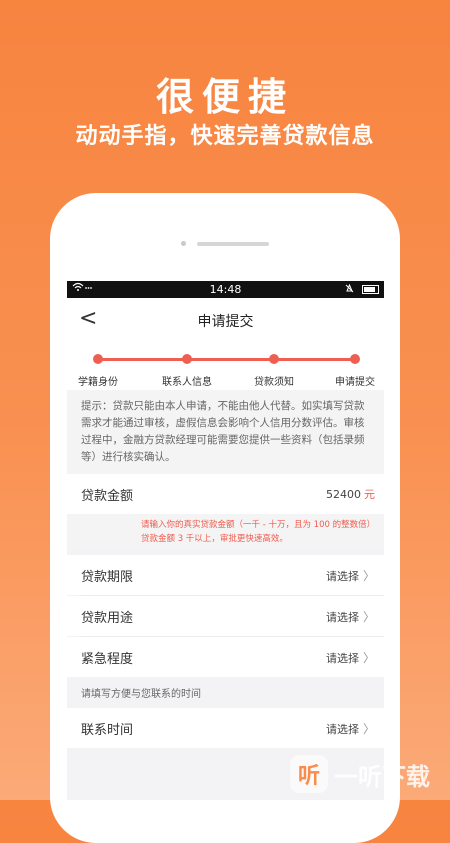  What do you see at coordinates (187, 365) in the screenshot?
I see `step-2: 联系人信息` at bounding box center [187, 365].